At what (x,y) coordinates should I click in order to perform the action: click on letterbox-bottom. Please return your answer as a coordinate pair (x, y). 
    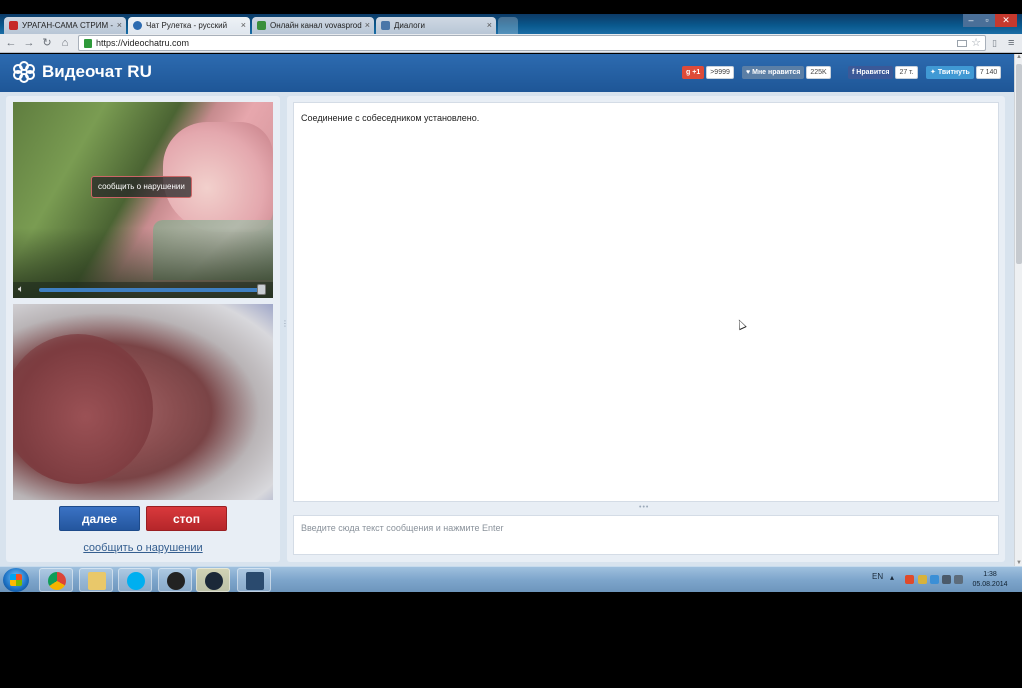
    Looking at the image, I should click on (511, 640).